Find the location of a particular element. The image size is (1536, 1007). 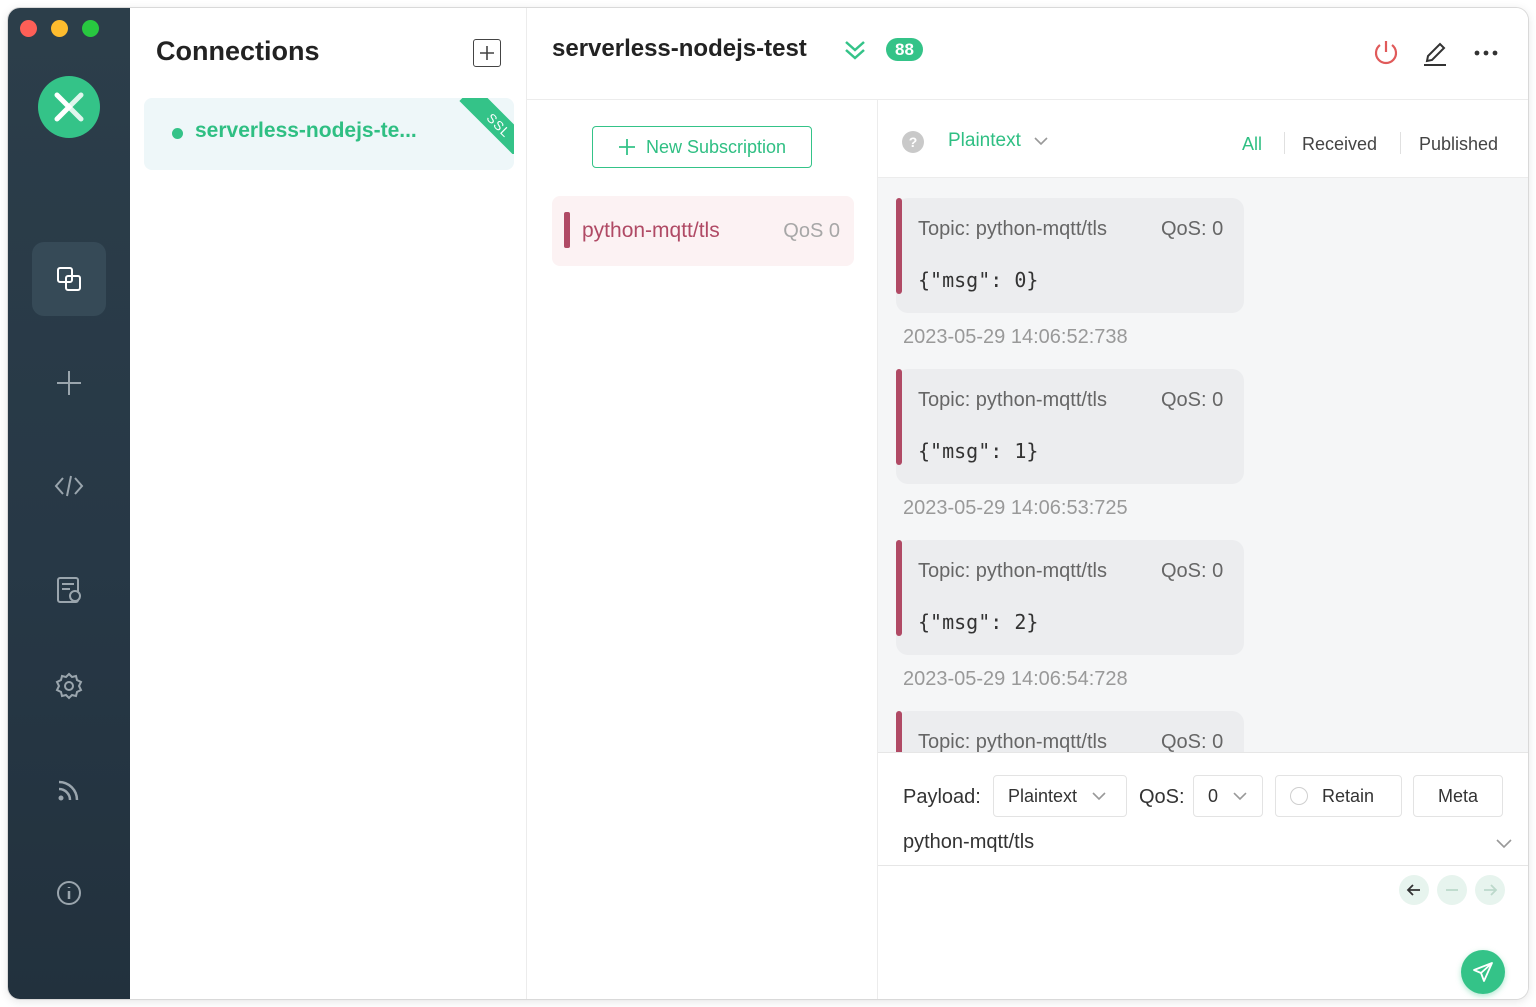

filter-received-tab: Received is located at coordinates (1339, 144).